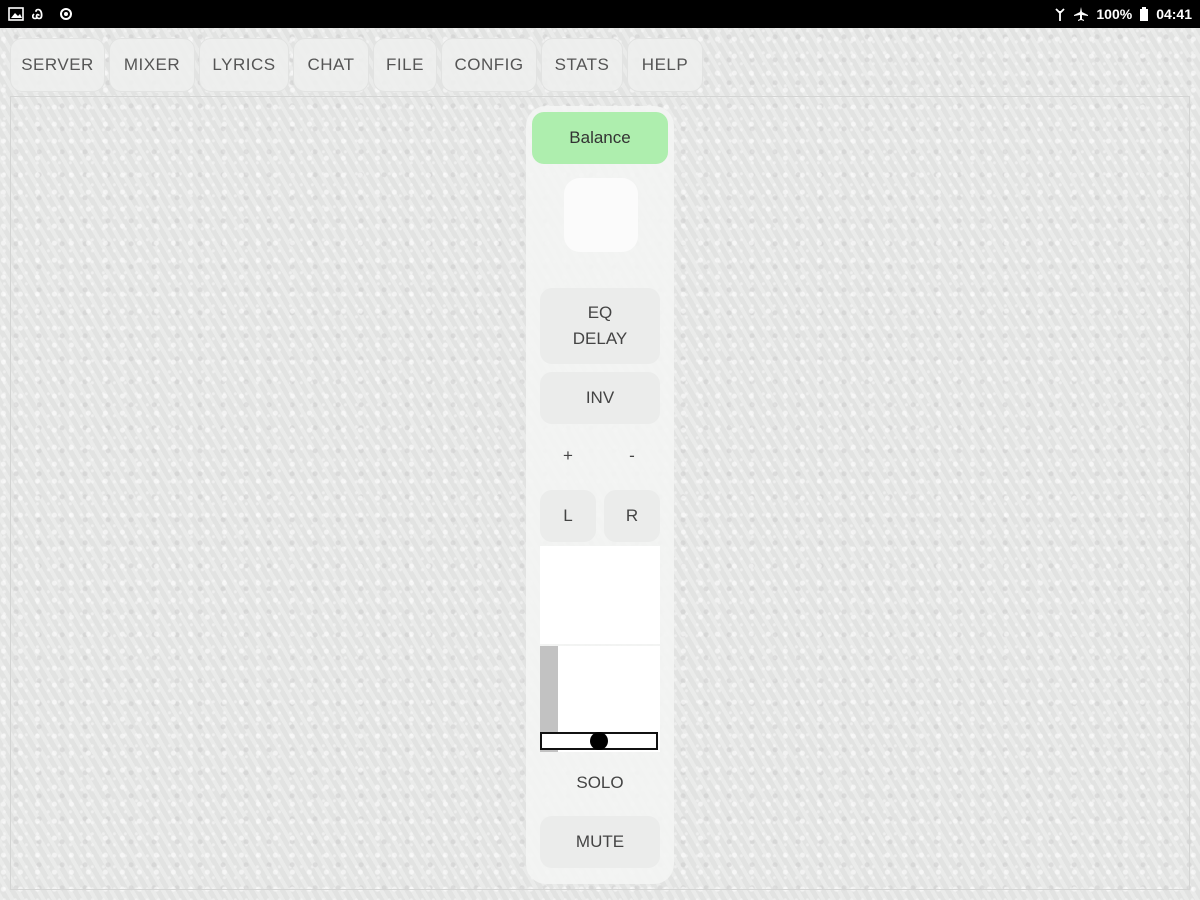 Image resolution: width=1200 pixels, height=900 pixels. Describe the element at coordinates (57, 65) in the screenshot. I see `tab-server: SERVER` at that location.